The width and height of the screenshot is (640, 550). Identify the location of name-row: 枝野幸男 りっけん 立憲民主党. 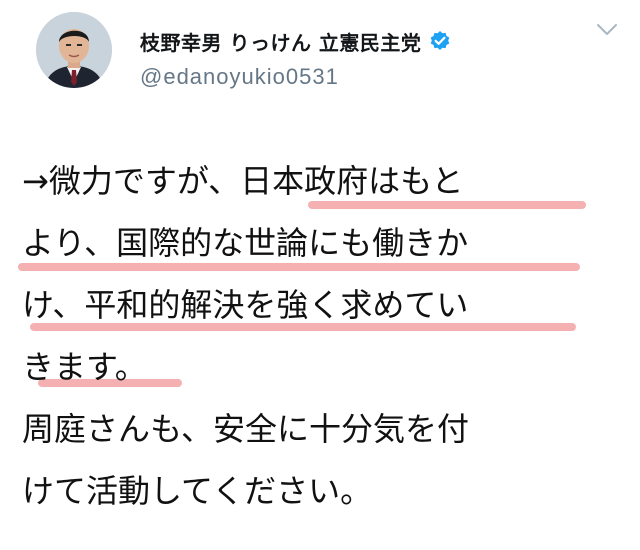
(295, 41).